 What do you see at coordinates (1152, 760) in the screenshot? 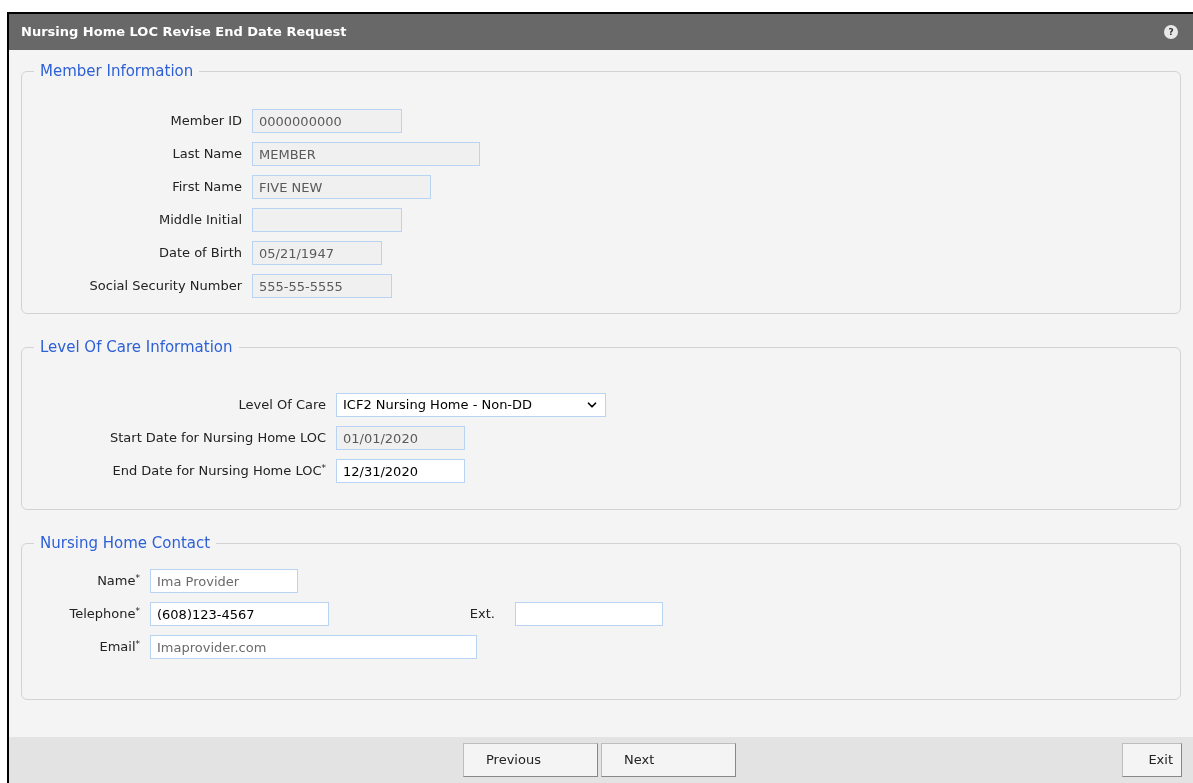
I see `exit-button: Exit` at bounding box center [1152, 760].